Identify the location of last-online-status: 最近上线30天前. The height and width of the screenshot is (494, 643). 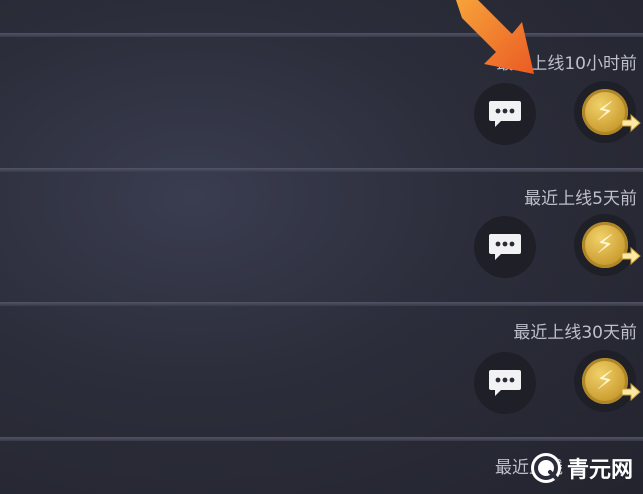
(575, 333).